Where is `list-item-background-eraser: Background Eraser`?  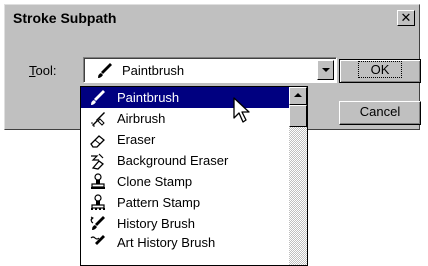
list-item-background-eraser: Background Eraser is located at coordinates (194, 160).